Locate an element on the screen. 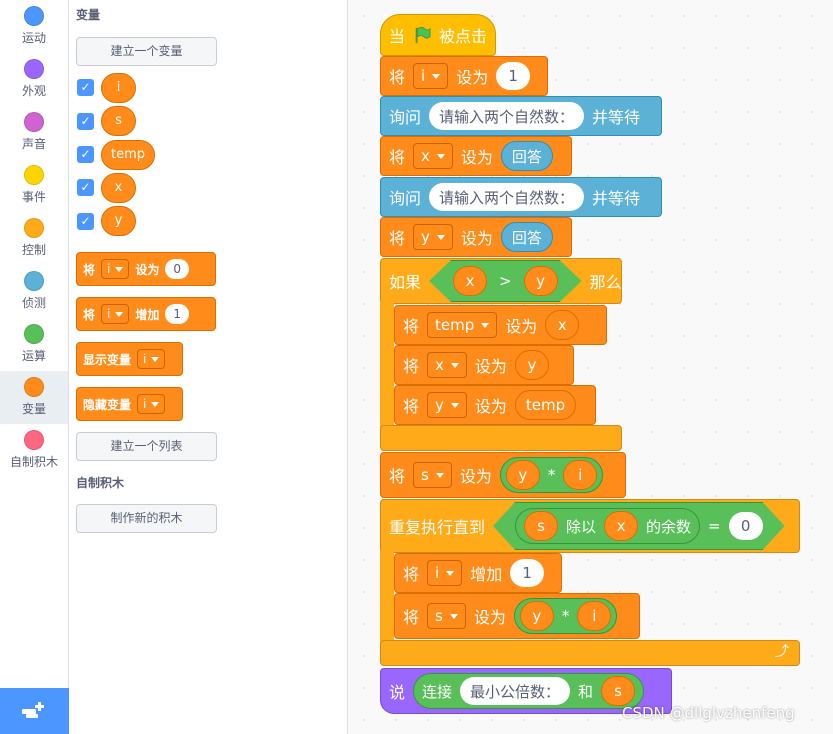  extension-icon is located at coordinates (33, 710).